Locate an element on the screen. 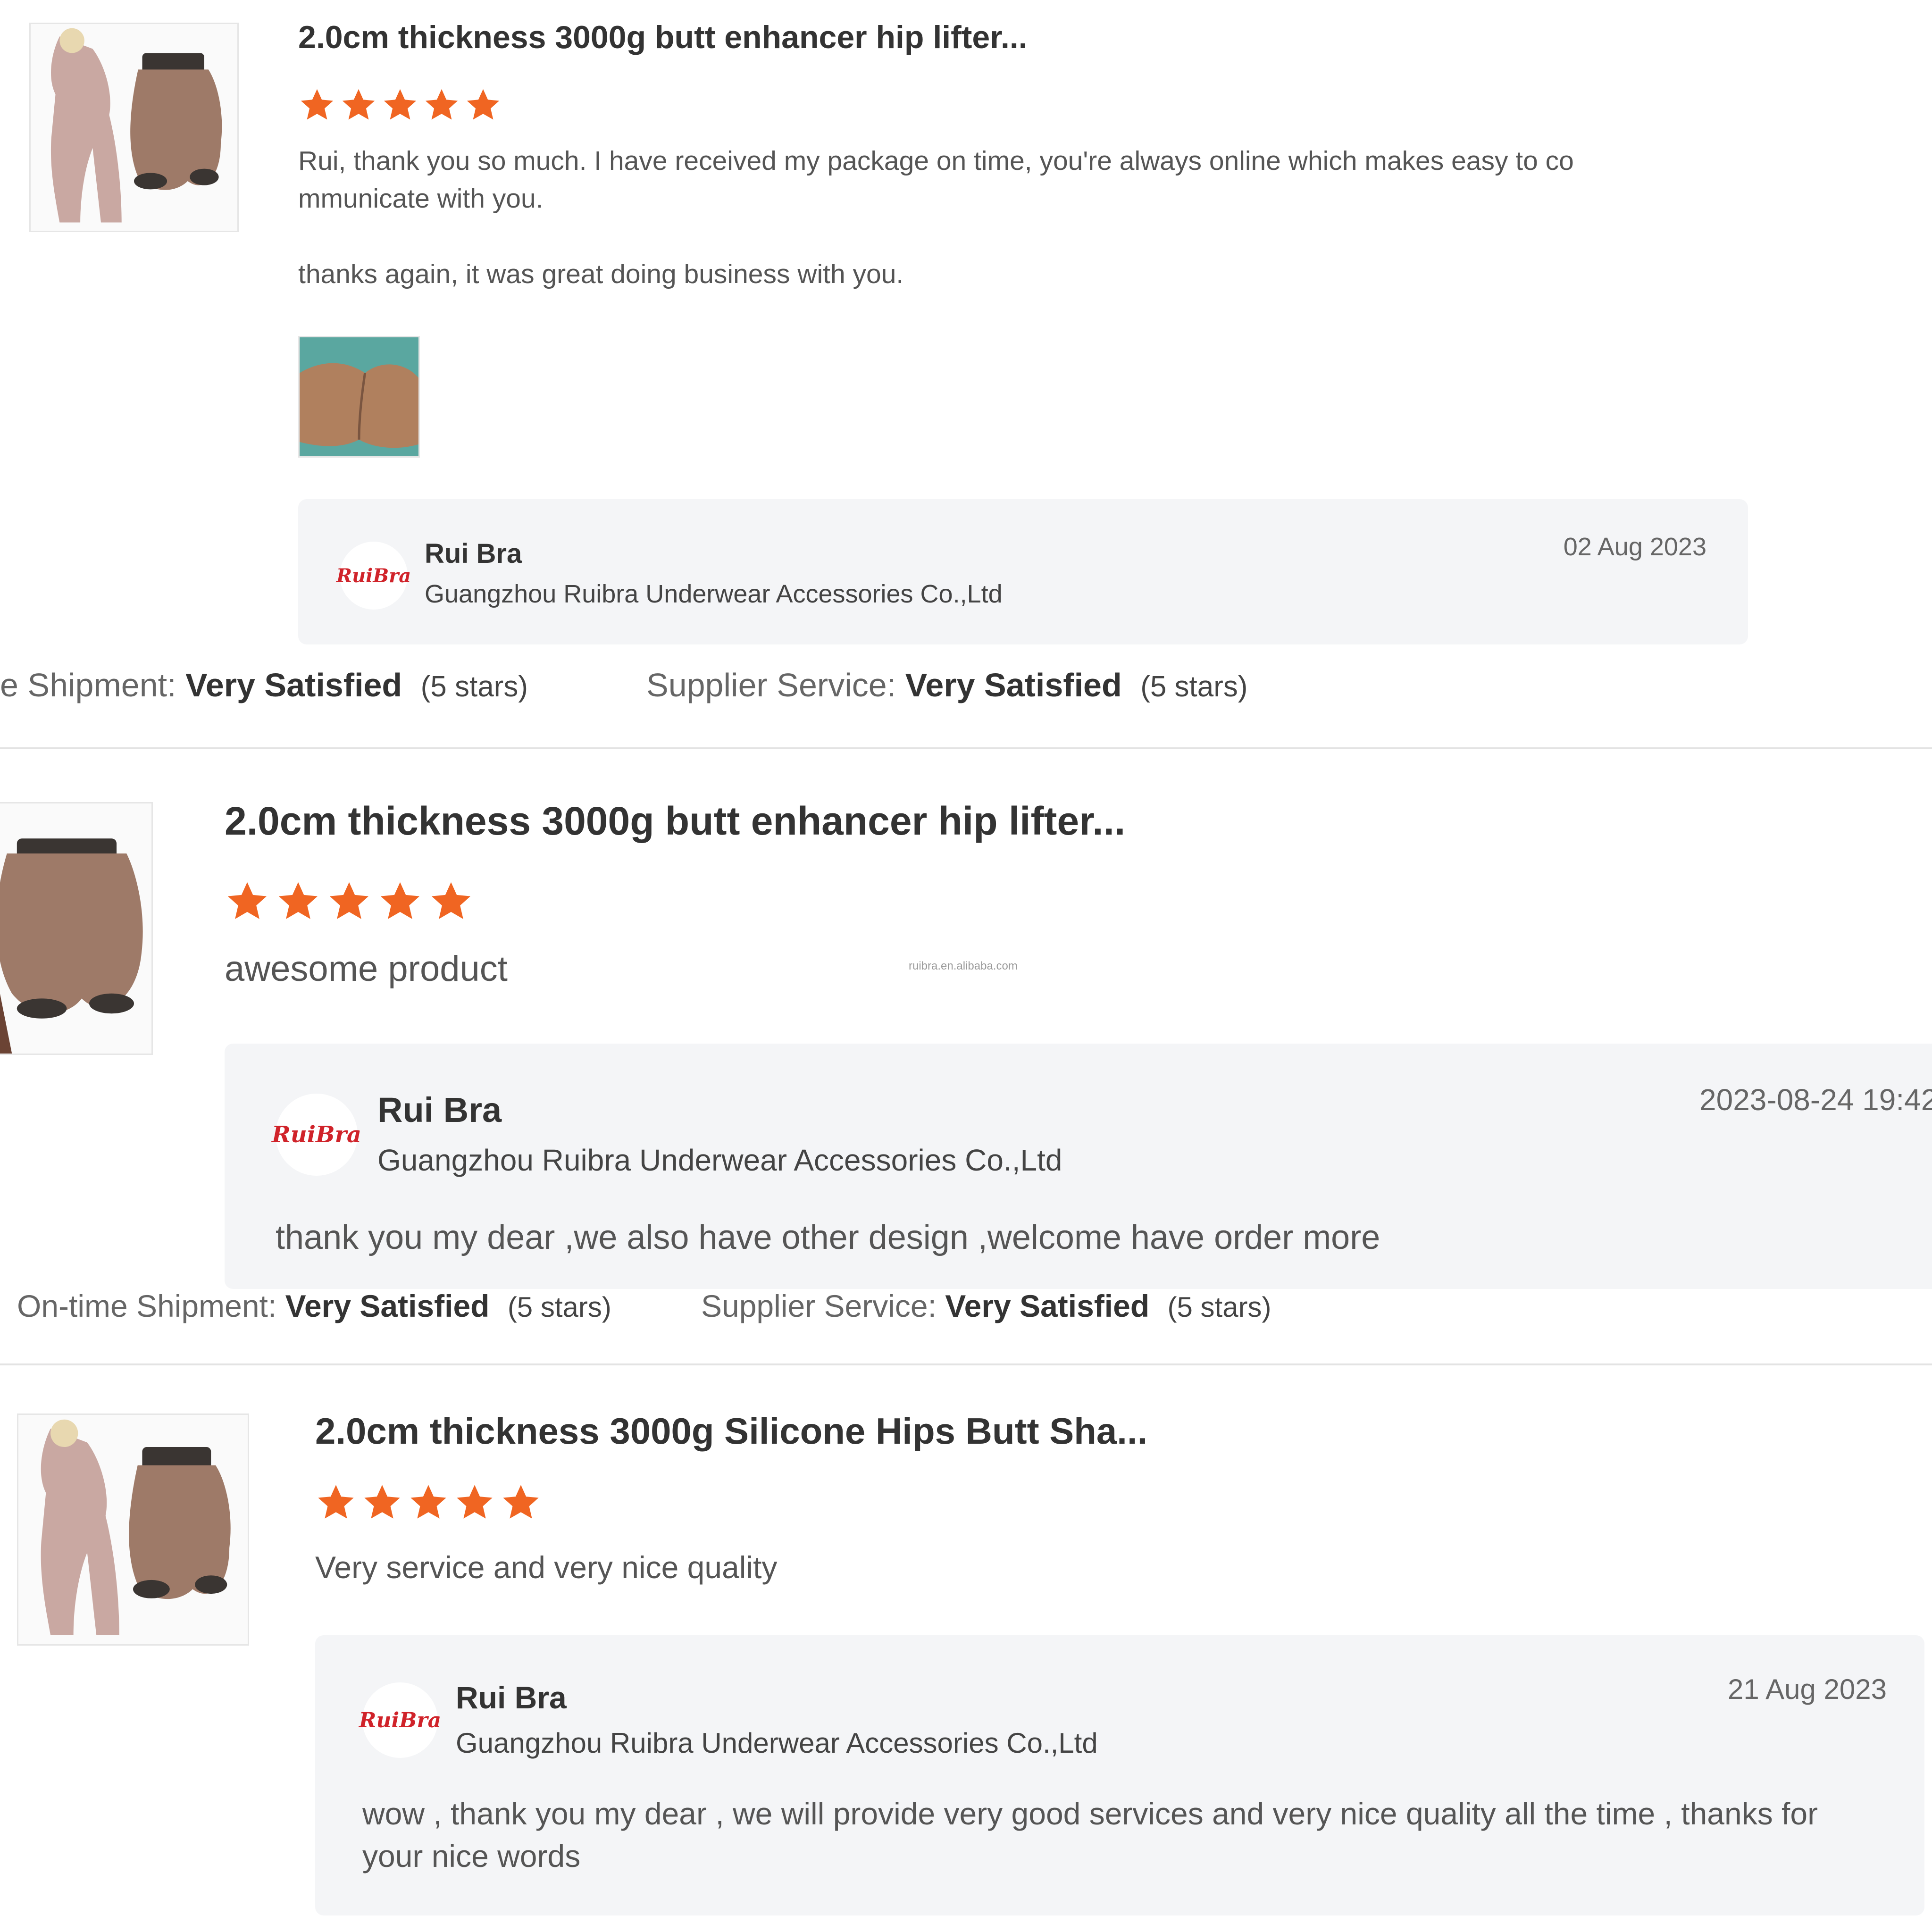 The width and height of the screenshot is (1932, 1932). rating-summary: e Shipment: Very Satisfied (5 stars) is located at coordinates (264, 685).